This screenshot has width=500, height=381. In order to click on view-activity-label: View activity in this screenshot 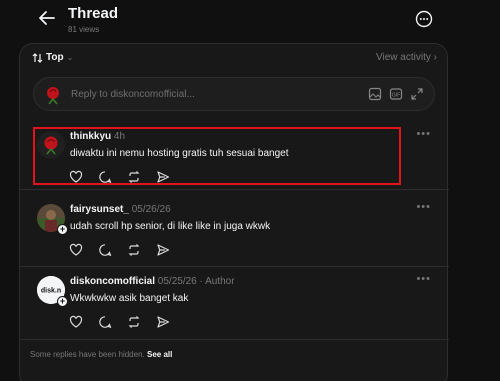, I will do `click(403, 57)`.